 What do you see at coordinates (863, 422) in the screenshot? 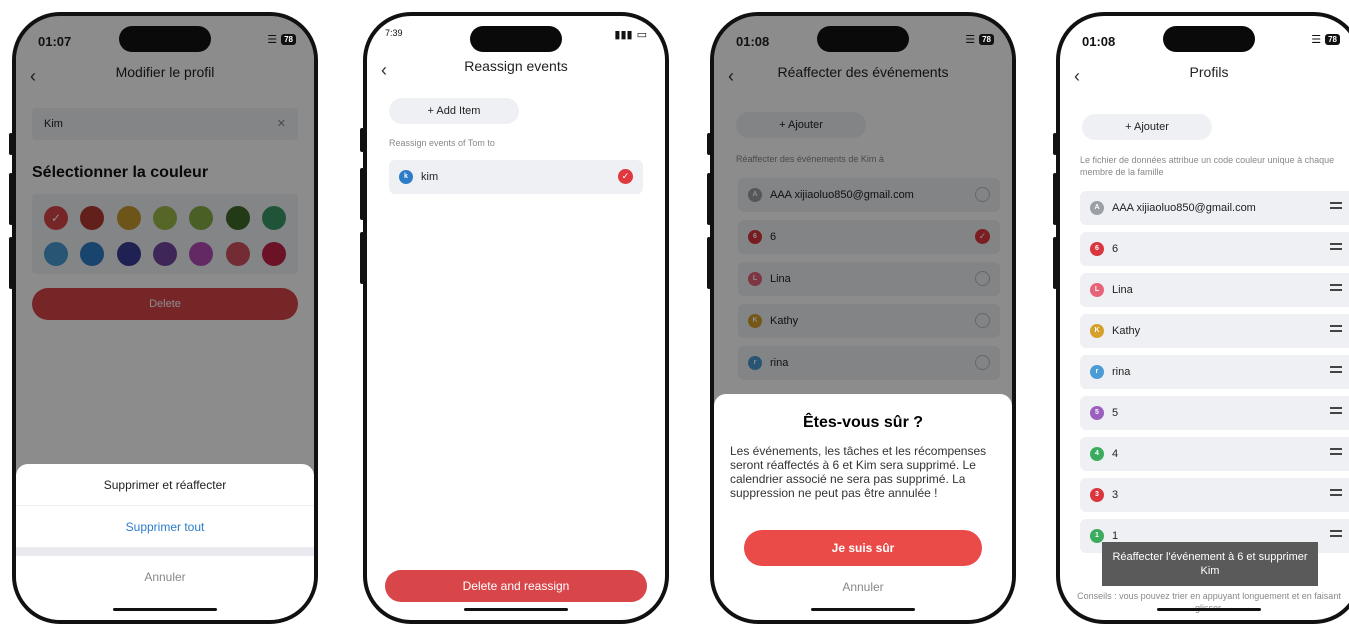
I see `dialog-title: Êtes-vous sûr ?` at bounding box center [863, 422].